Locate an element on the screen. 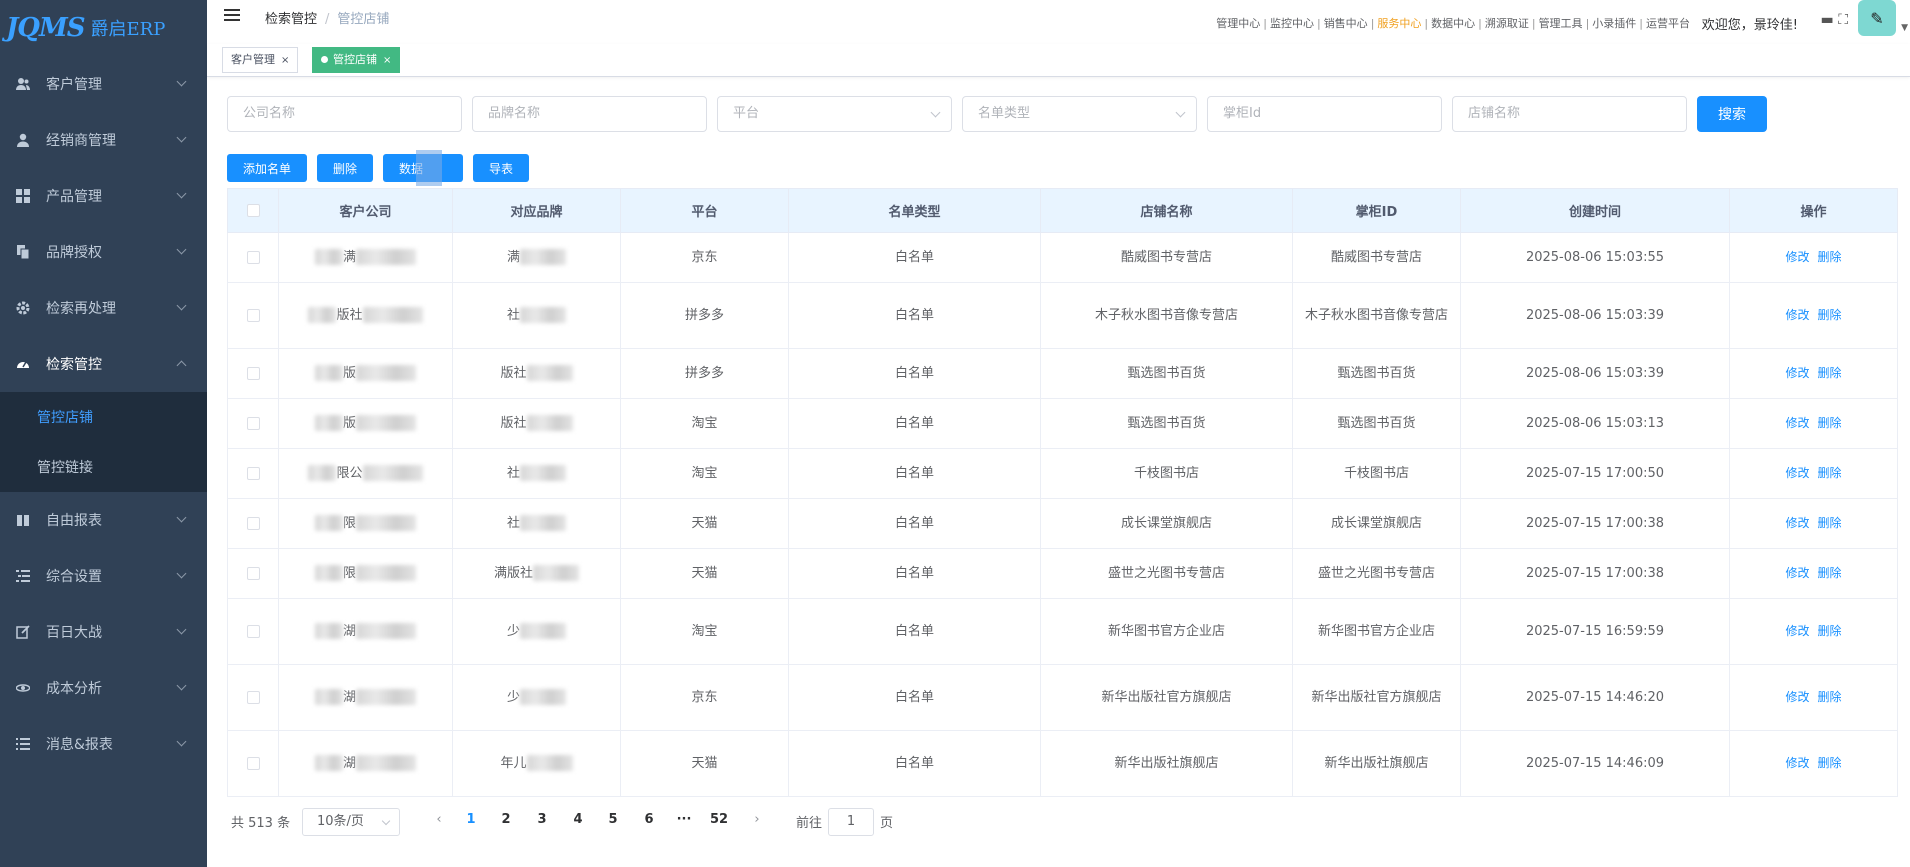 The width and height of the screenshot is (1910, 867). tag-customer: 客户管理 × is located at coordinates (260, 60).